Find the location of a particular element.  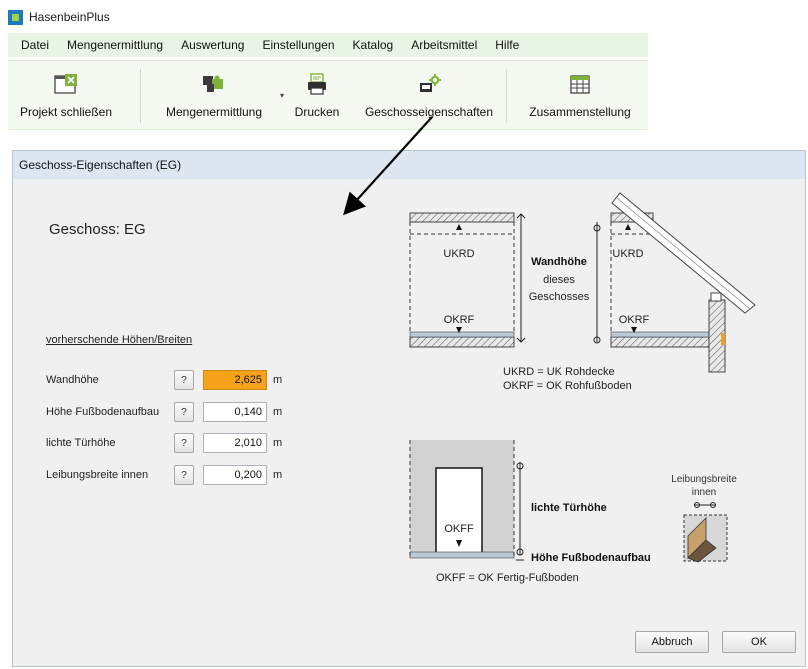

ukrd-label: UKRD is located at coordinates (458, 254).